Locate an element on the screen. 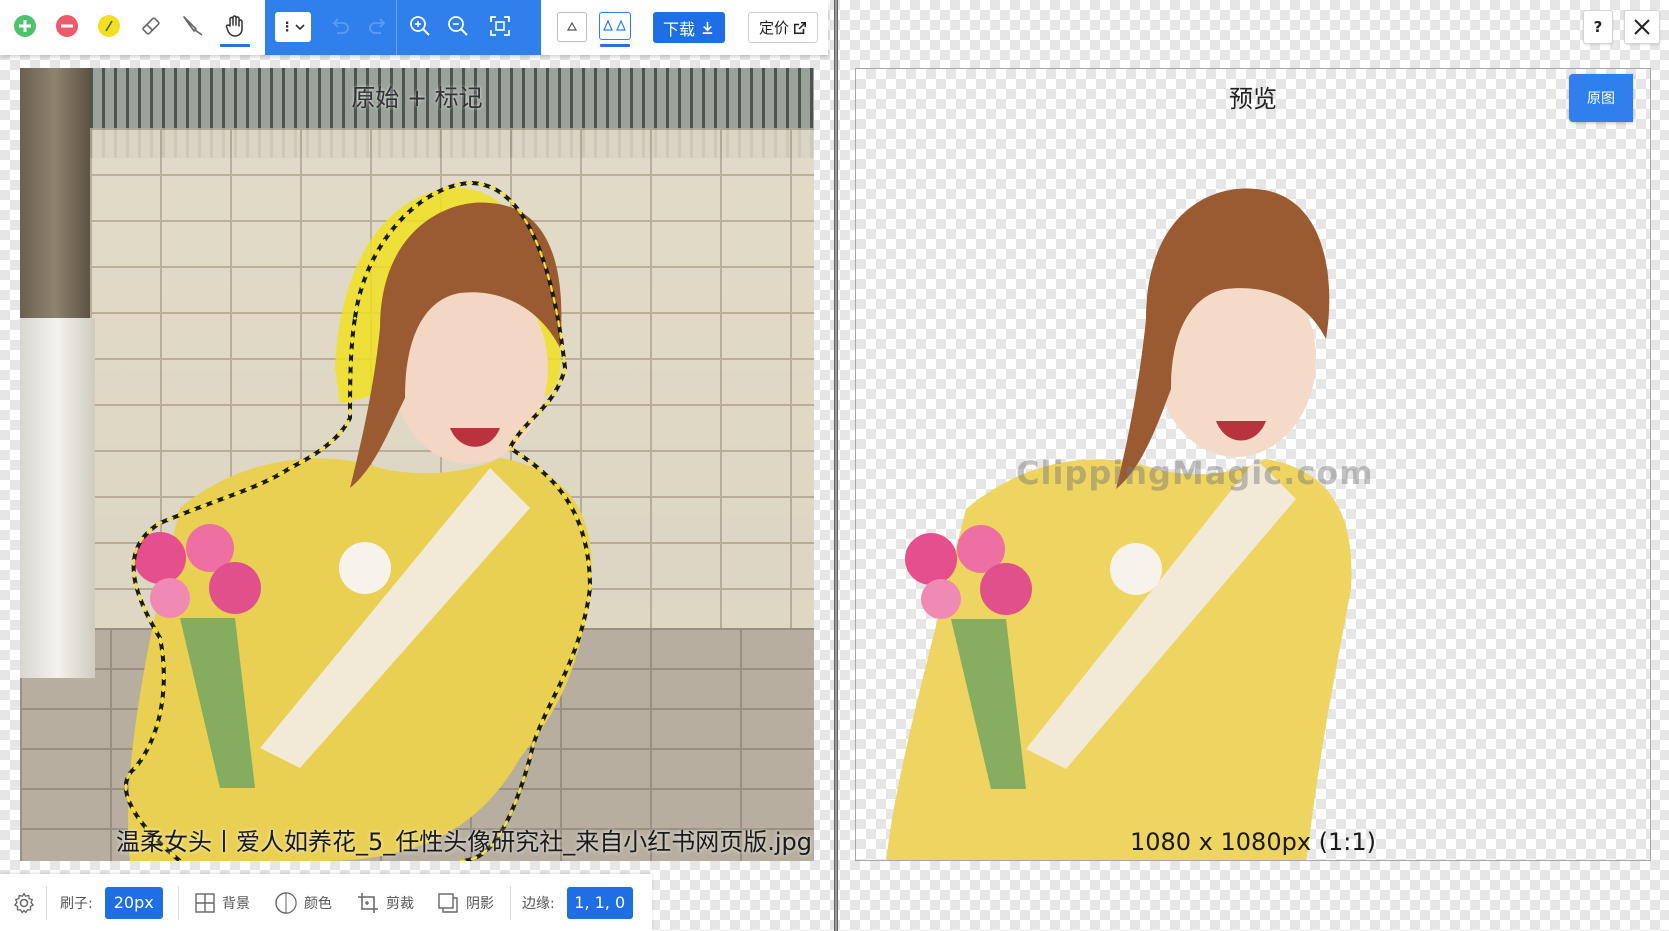 The width and height of the screenshot is (1669, 931). eraser-icon is located at coordinates (151, 26).